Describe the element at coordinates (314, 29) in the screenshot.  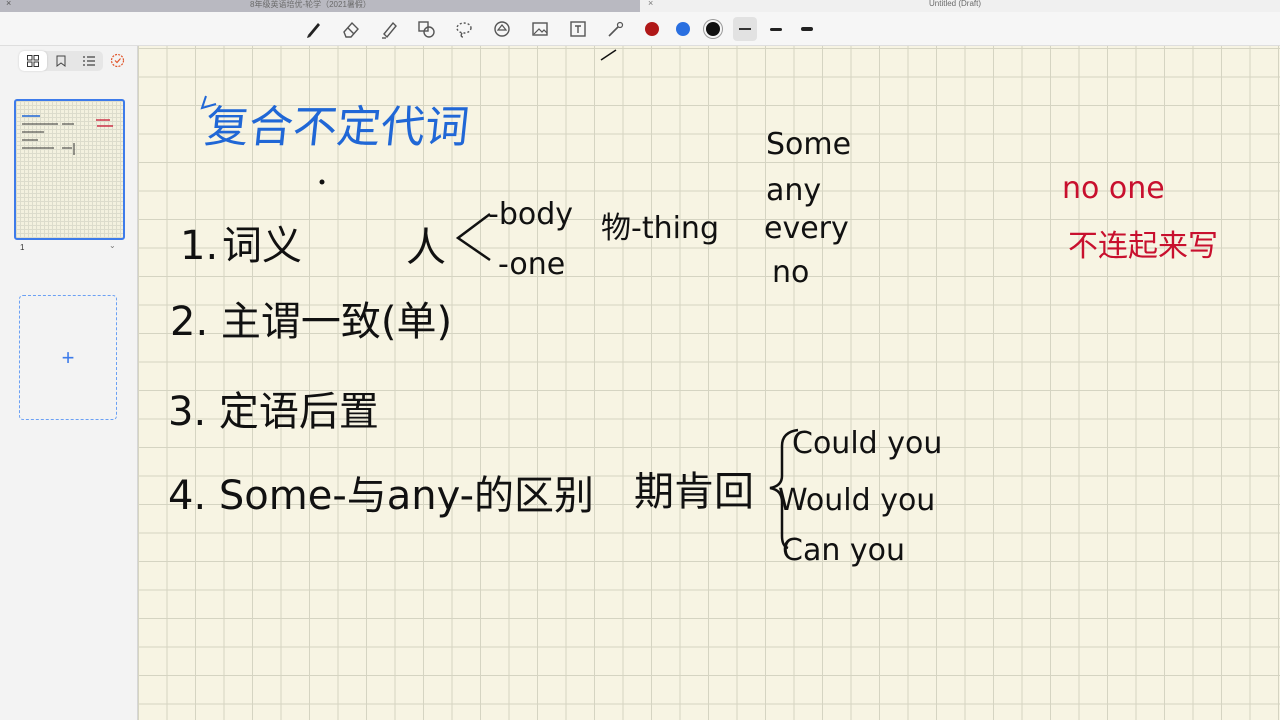
I see `pen-icon` at that location.